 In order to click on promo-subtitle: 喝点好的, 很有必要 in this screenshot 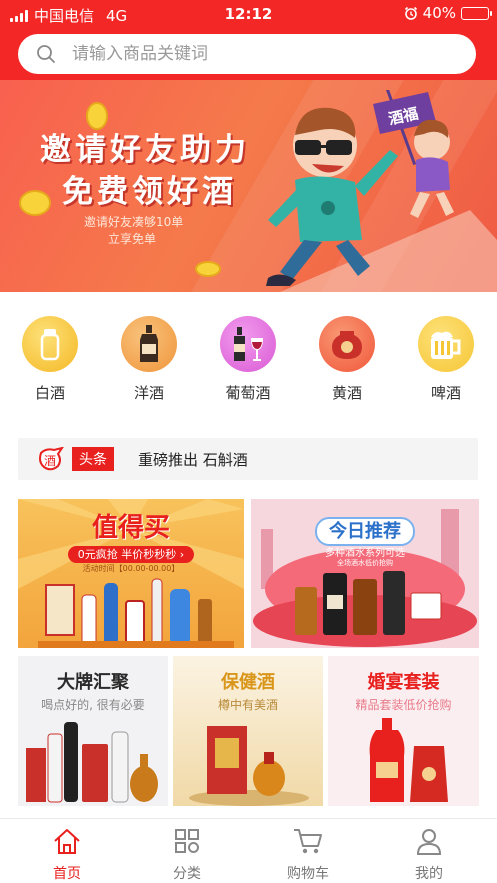, I will do `click(93, 705)`.